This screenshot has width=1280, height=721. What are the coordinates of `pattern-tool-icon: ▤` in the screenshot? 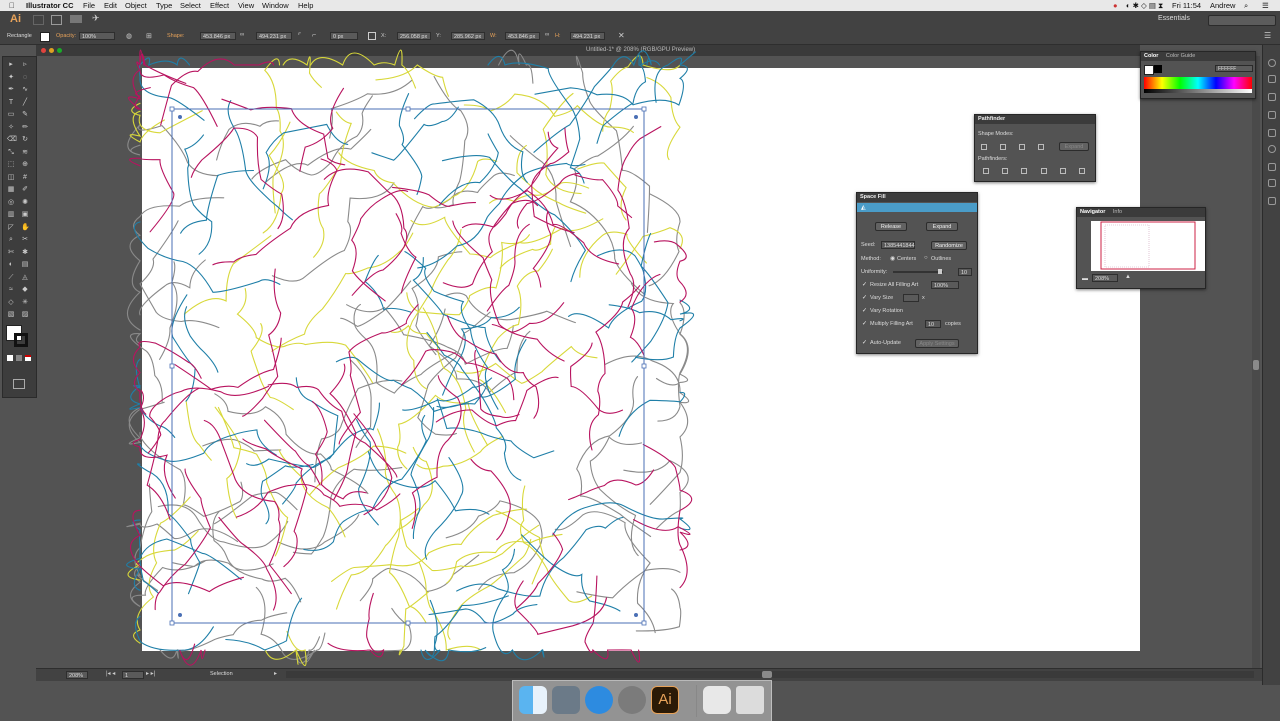 It's located at (25, 265).